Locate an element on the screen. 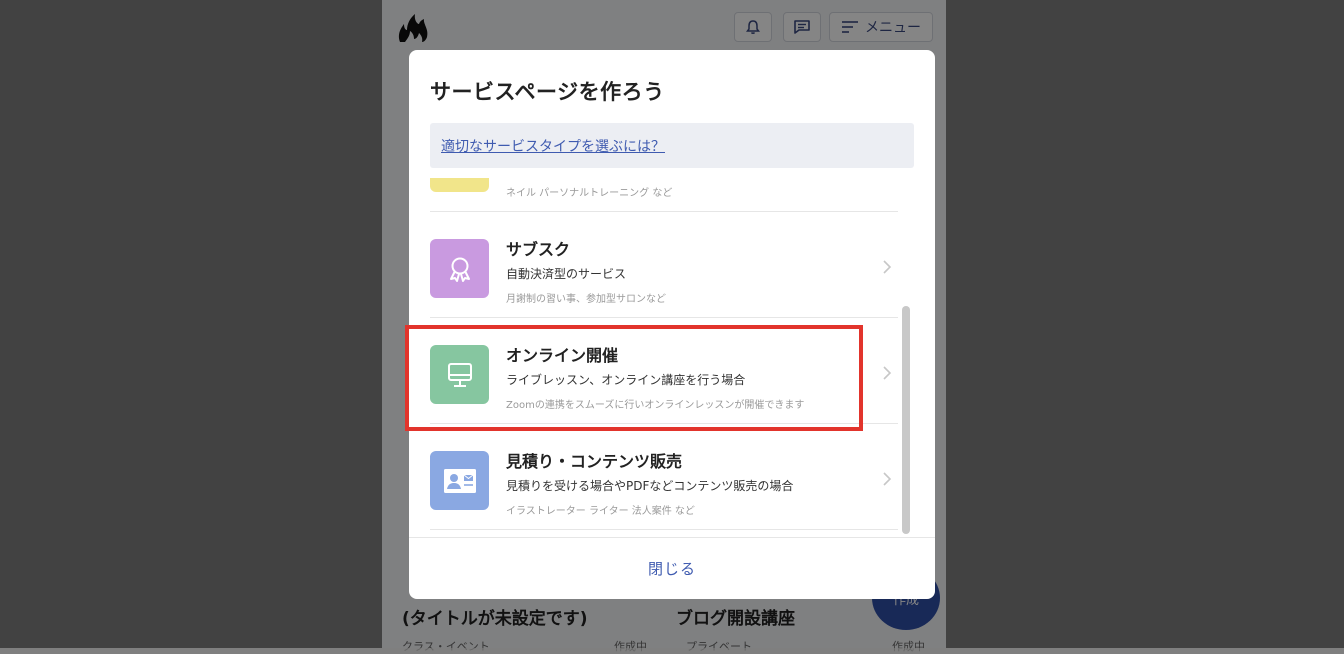 The width and height of the screenshot is (1344, 654). service-item-note: イラストレーター ライター 法人案件 など is located at coordinates (600, 511).